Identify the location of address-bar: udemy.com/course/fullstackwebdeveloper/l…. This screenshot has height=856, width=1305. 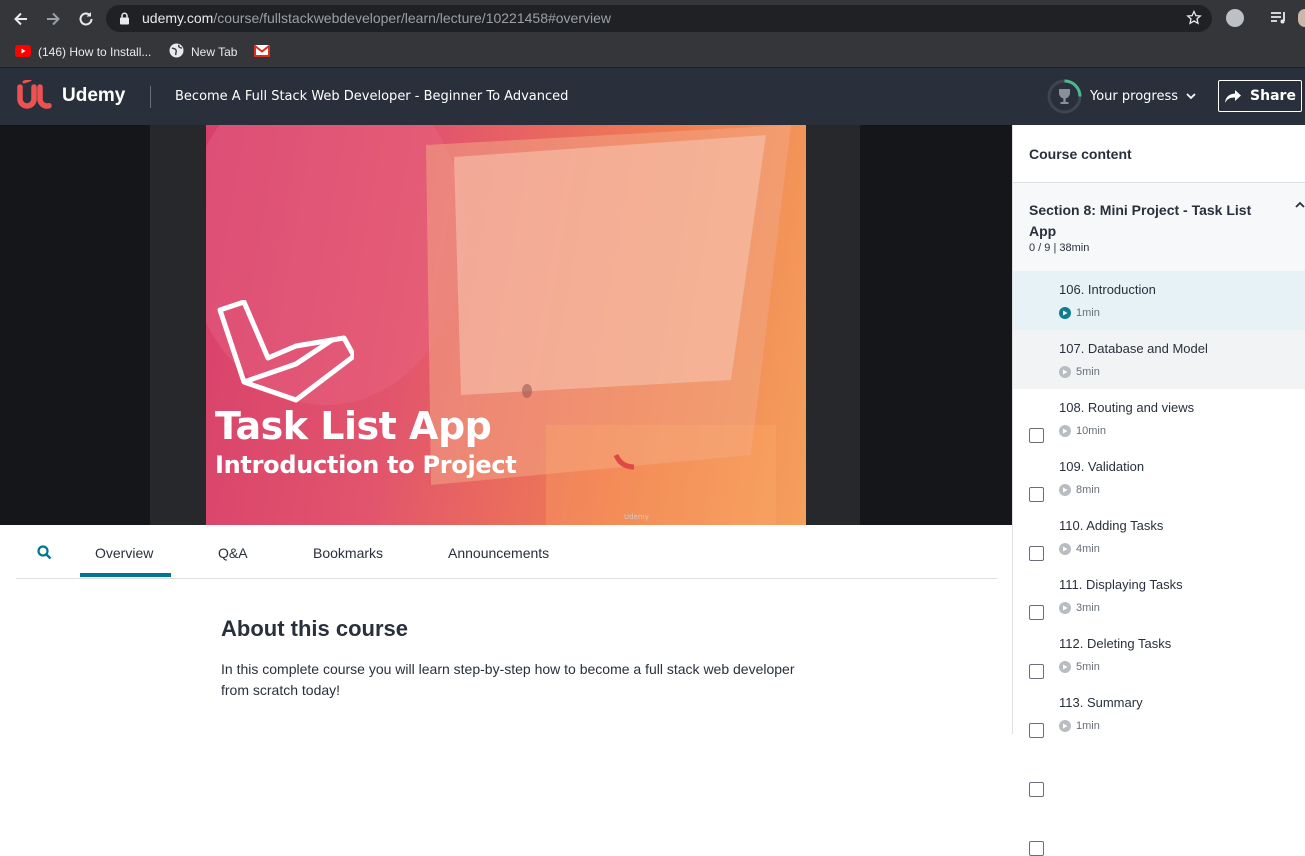
(659, 18).